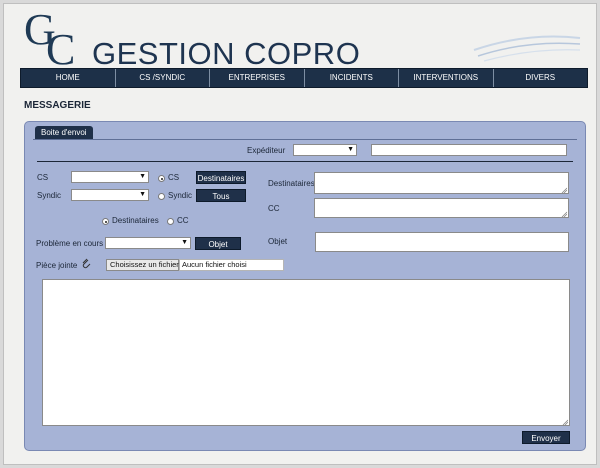 The width and height of the screenshot is (600, 468). What do you see at coordinates (278, 241) in the screenshot?
I see `objet-label: Objet` at bounding box center [278, 241].